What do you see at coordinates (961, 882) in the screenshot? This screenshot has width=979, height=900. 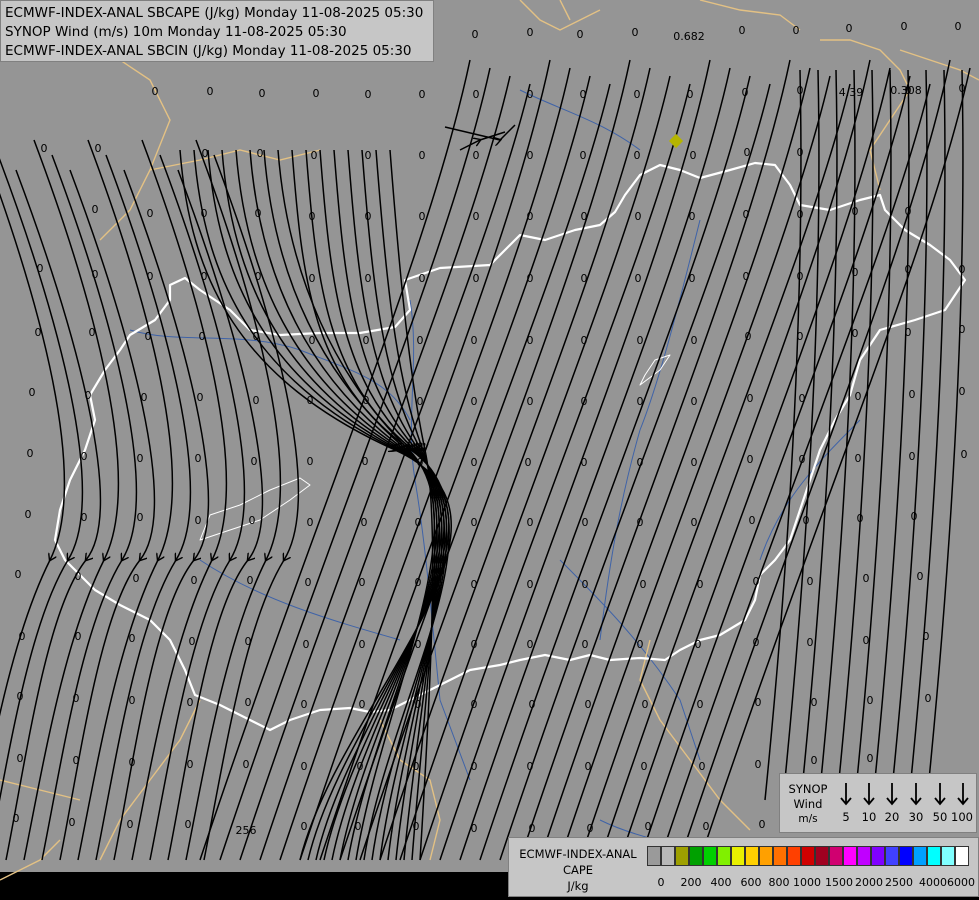 I see `cape-tick-label: 6000` at bounding box center [961, 882].